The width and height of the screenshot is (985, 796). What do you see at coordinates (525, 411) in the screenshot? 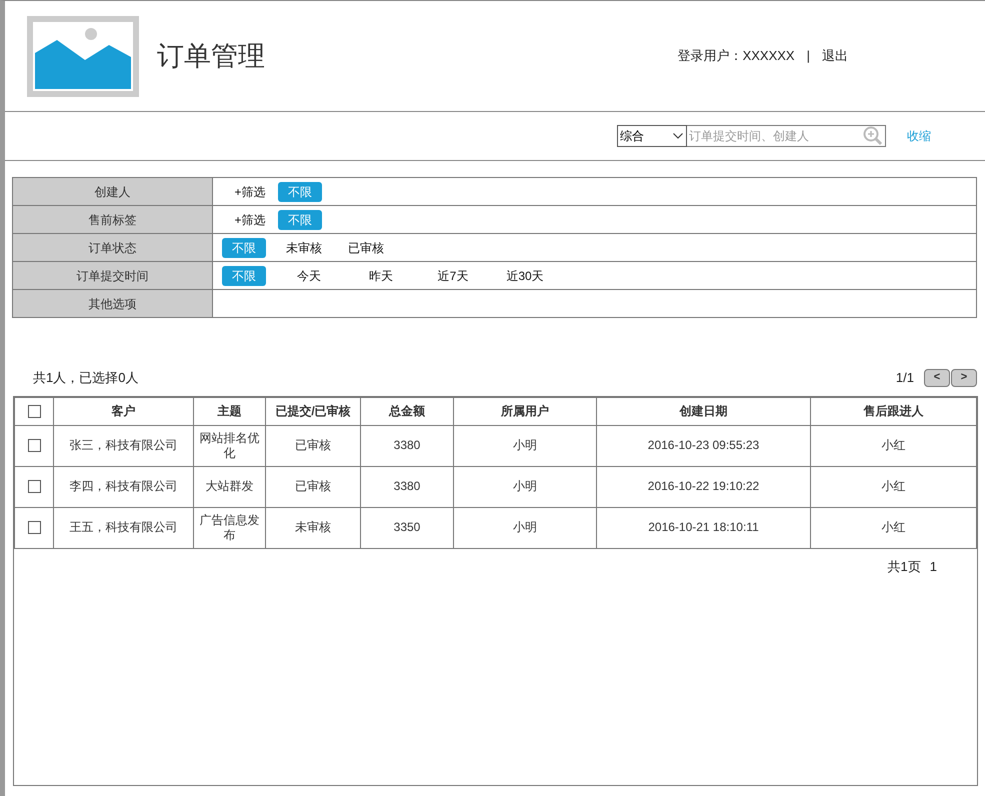
I see `column-header: 所属用户` at bounding box center [525, 411].